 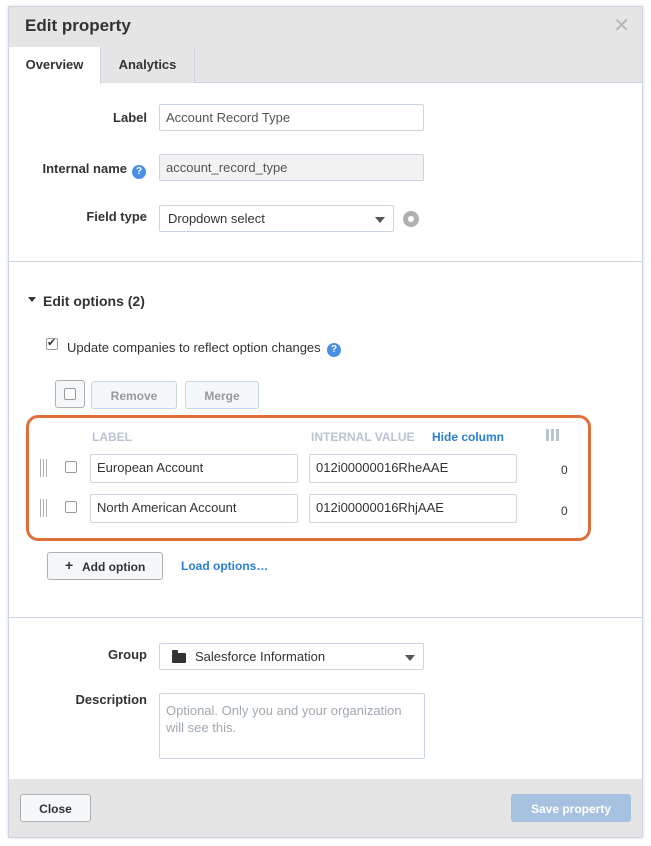 I want to click on description-label: Description, so click(x=111, y=699).